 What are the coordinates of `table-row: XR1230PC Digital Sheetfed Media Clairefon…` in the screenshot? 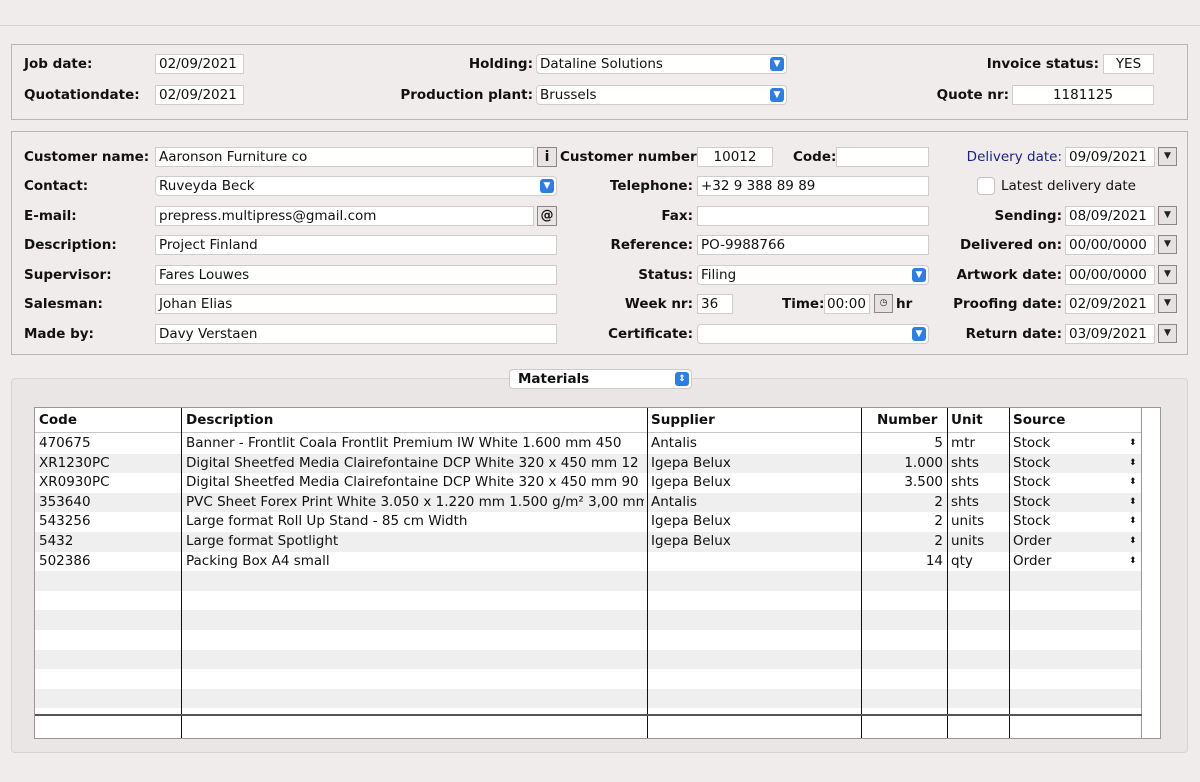 It's located at (588, 464).